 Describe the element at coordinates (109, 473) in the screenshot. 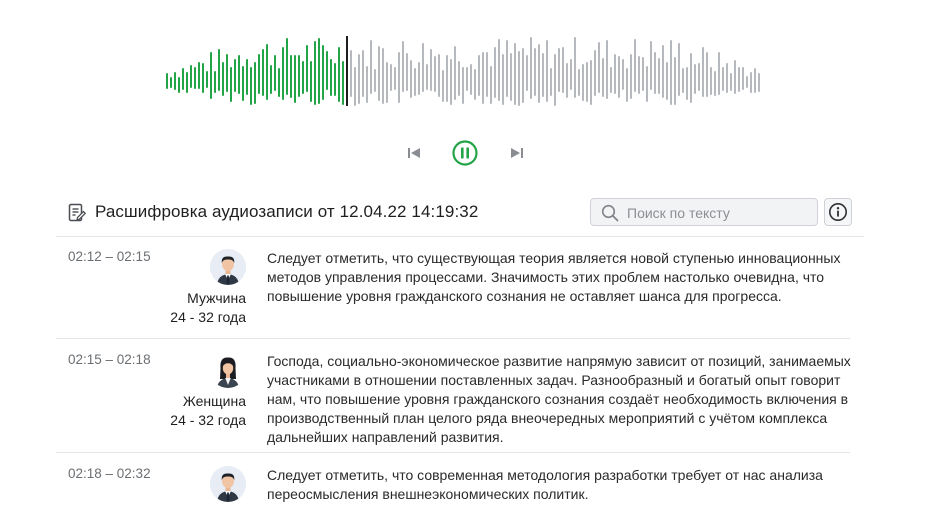

I see `entry-timestamp: 02:18 – 02:32` at that location.